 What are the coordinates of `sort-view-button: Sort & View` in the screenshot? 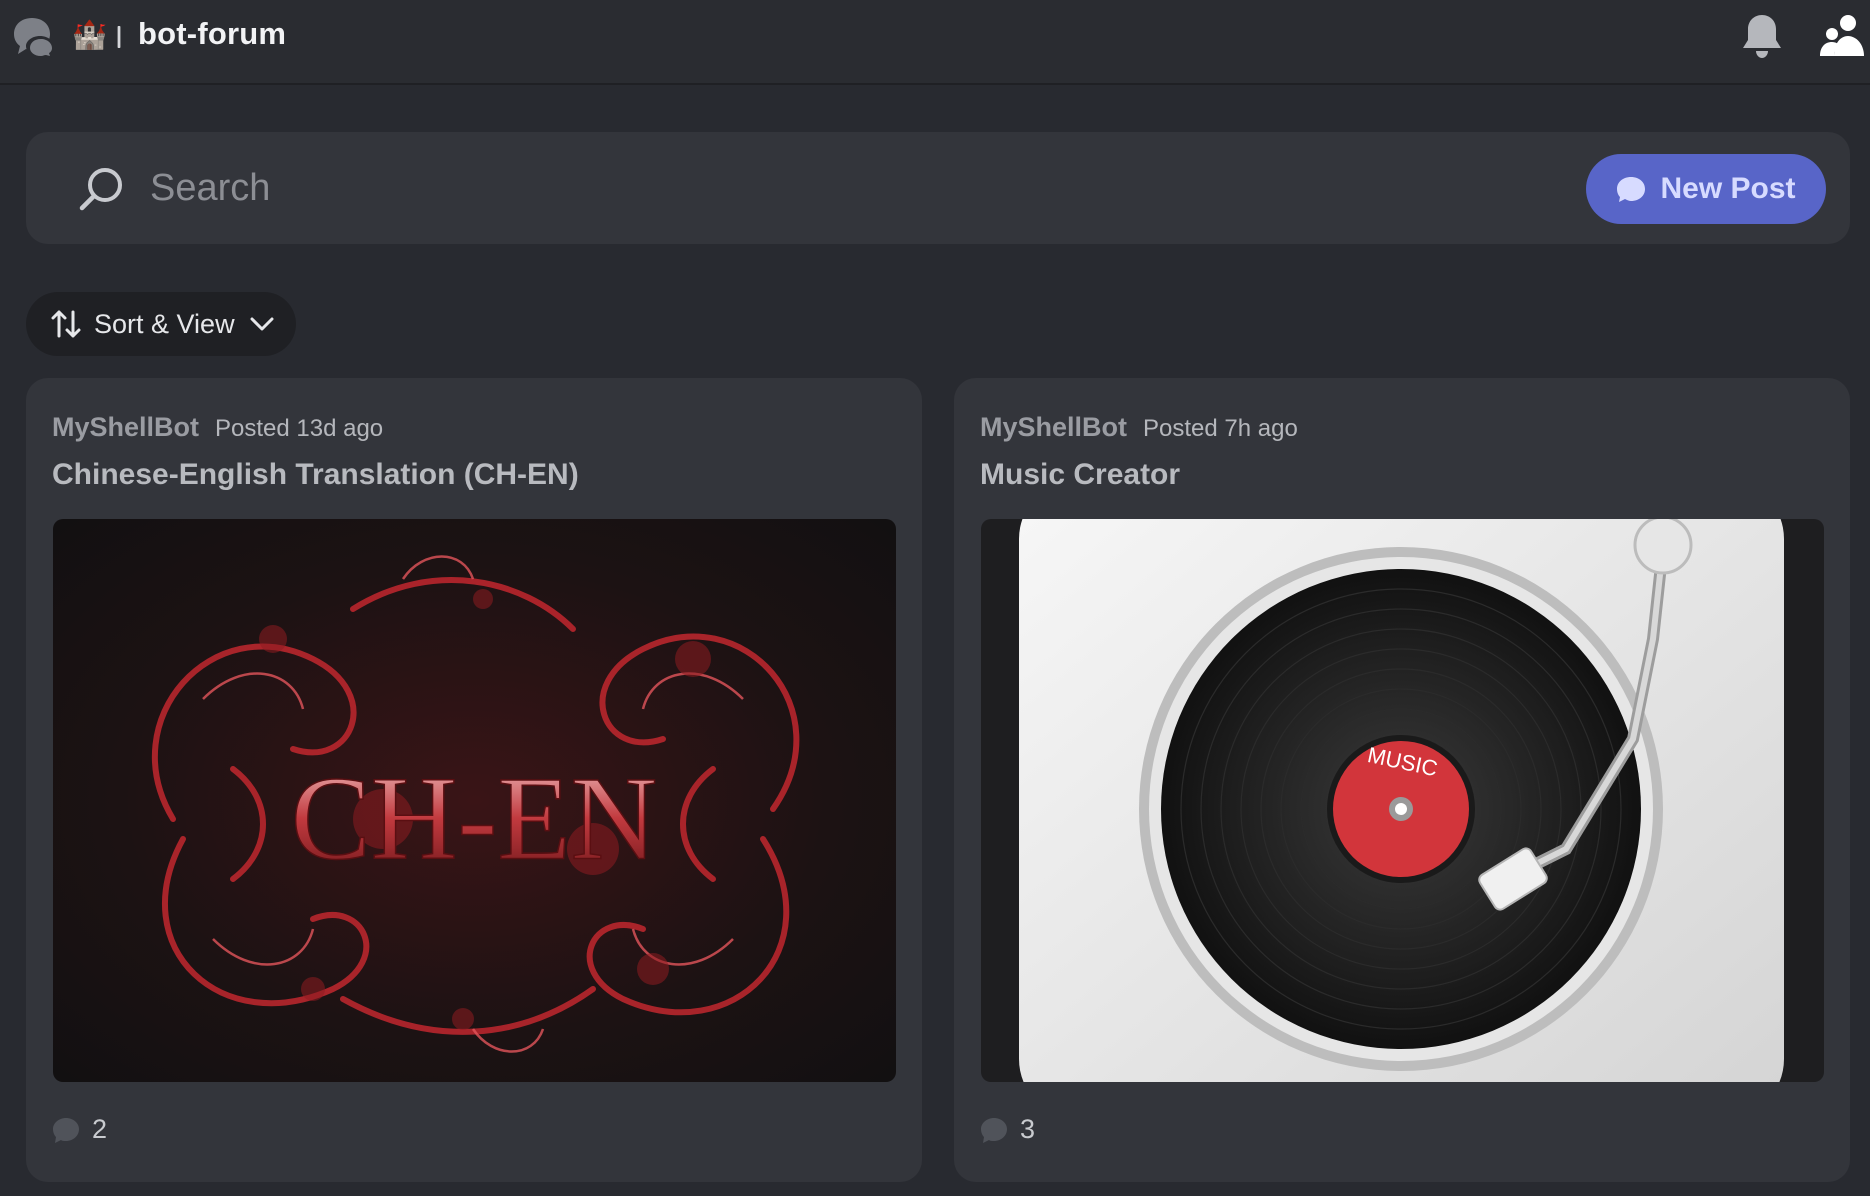 It's located at (161, 324).